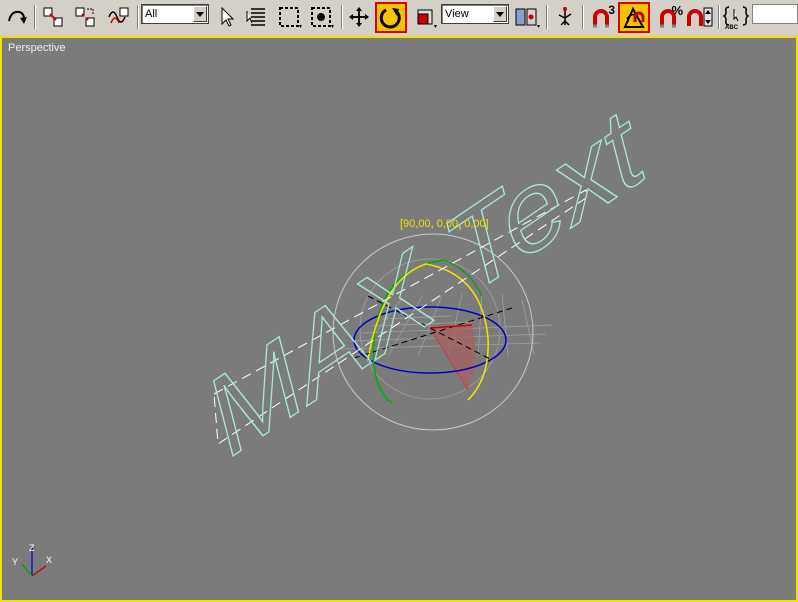 This screenshot has height=602, width=798. I want to click on dashed-rect-icon, so click(290, 17).